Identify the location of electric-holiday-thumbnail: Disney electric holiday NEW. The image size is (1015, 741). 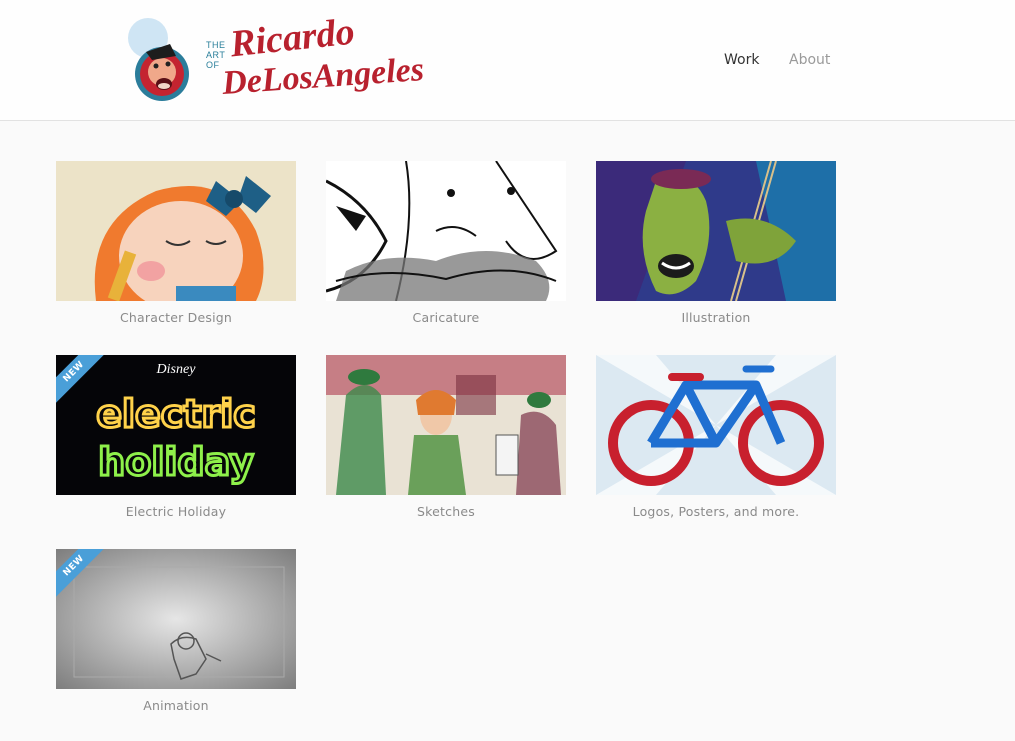
(176, 425).